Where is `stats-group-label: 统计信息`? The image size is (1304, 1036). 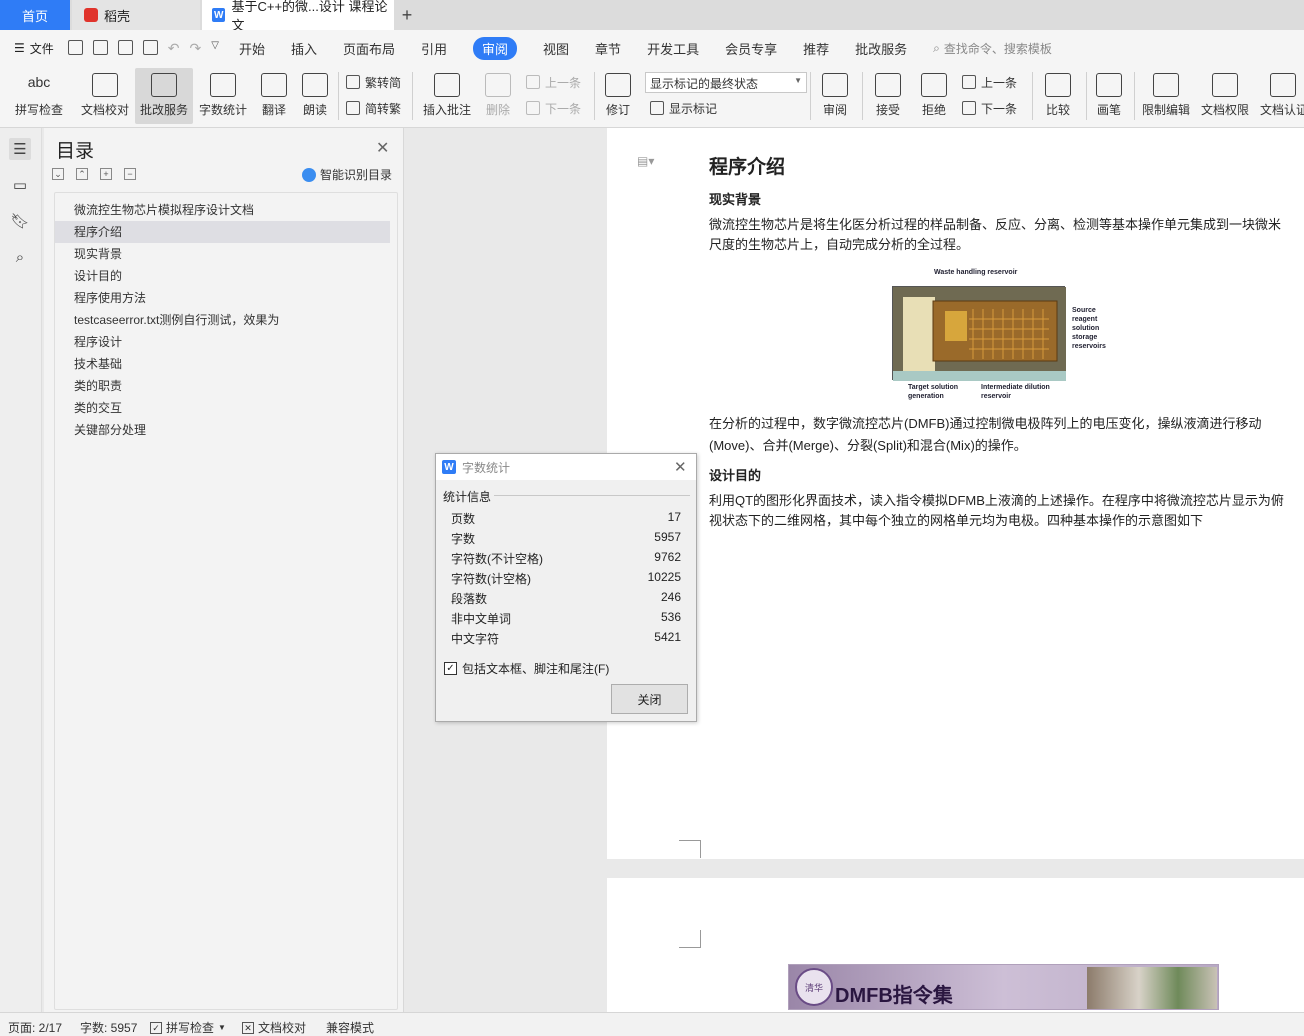 stats-group-label: 统计信息 is located at coordinates (467, 497).